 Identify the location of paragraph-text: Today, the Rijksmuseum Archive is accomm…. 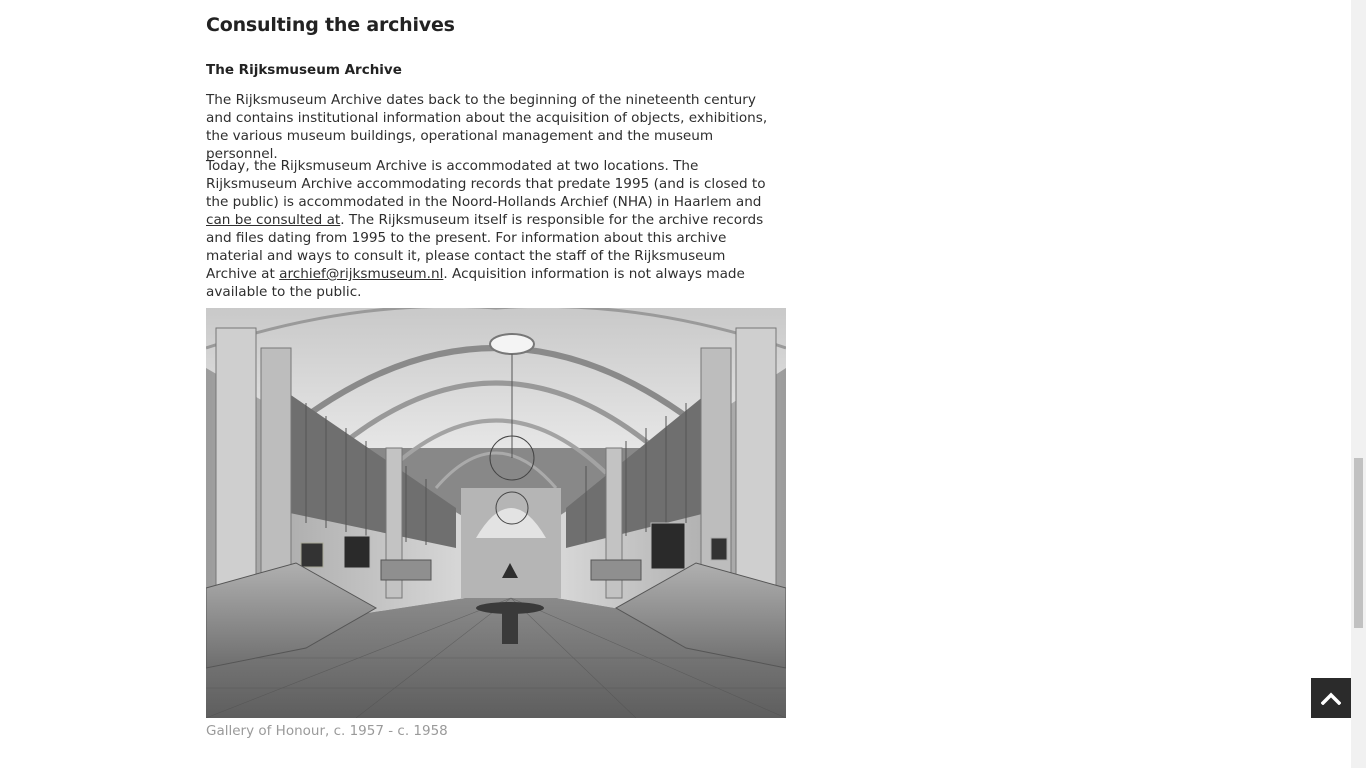
(486, 184).